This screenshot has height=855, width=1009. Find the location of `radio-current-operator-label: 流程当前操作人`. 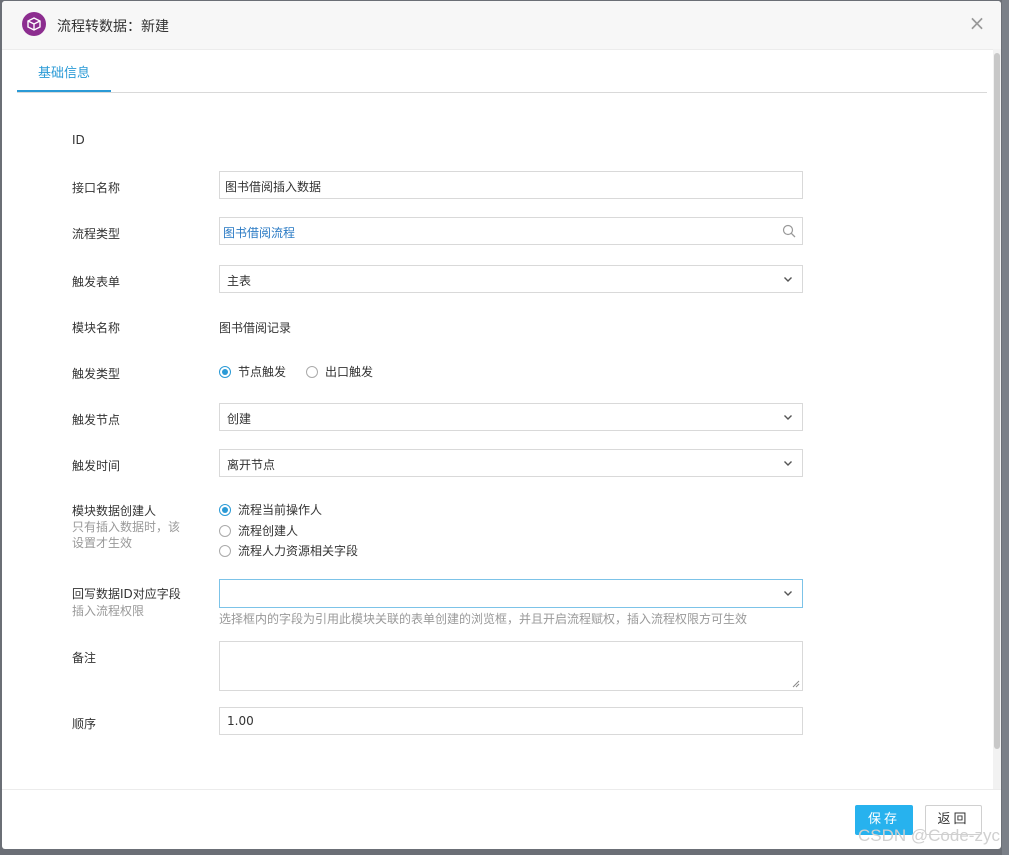

radio-current-operator-label: 流程当前操作人 is located at coordinates (280, 510).